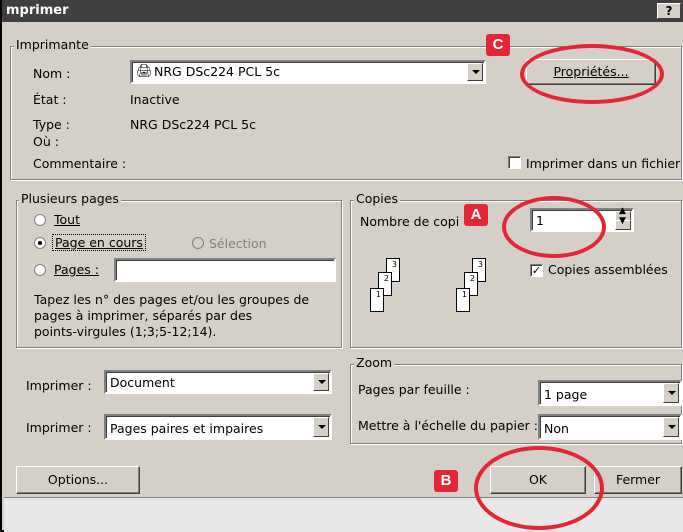  Describe the element at coordinates (67, 219) in the screenshot. I see `radio-all-label: Tout` at that location.